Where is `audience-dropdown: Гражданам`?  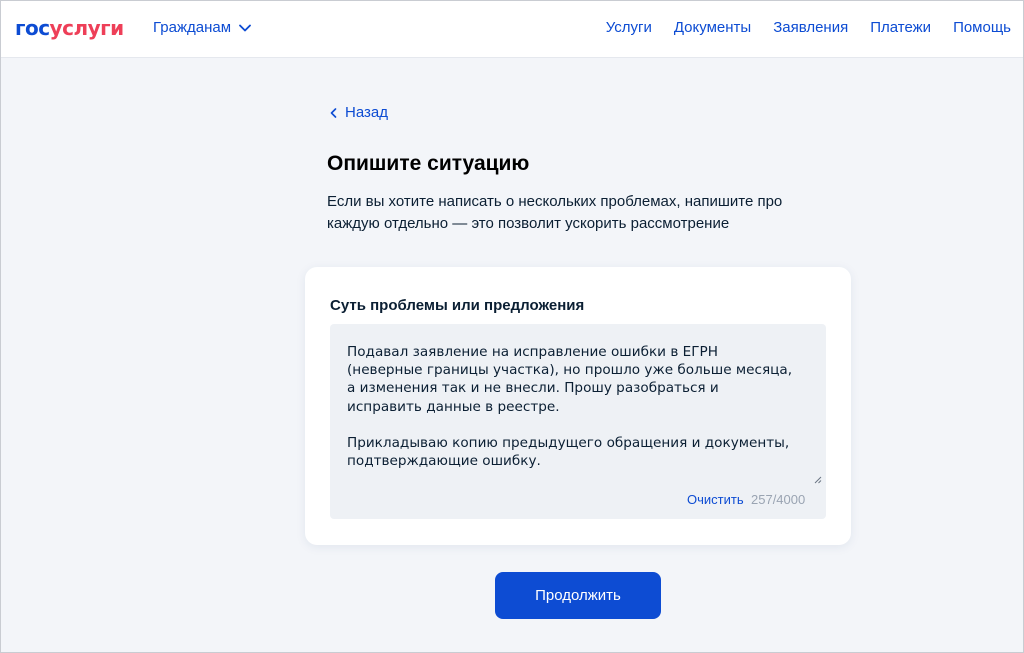 audience-dropdown: Гражданам is located at coordinates (202, 27).